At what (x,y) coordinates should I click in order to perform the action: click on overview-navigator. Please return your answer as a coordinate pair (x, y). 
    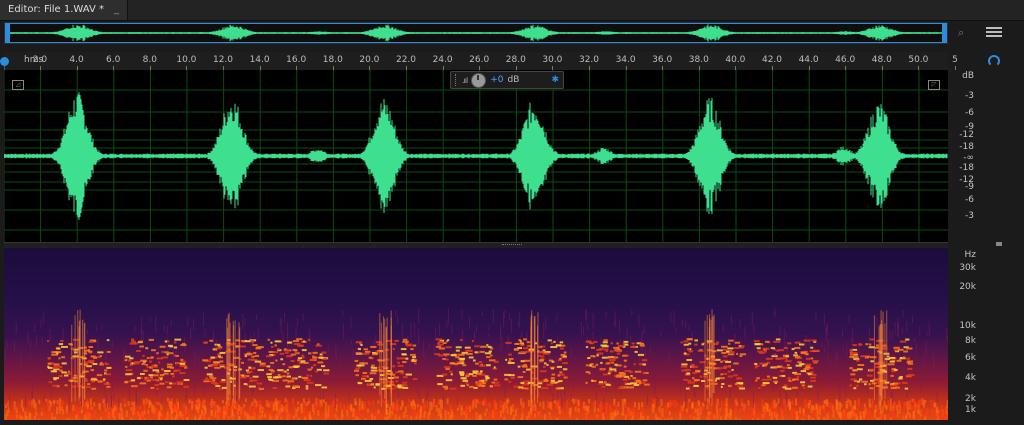
    Looking at the image, I should click on (476, 33).